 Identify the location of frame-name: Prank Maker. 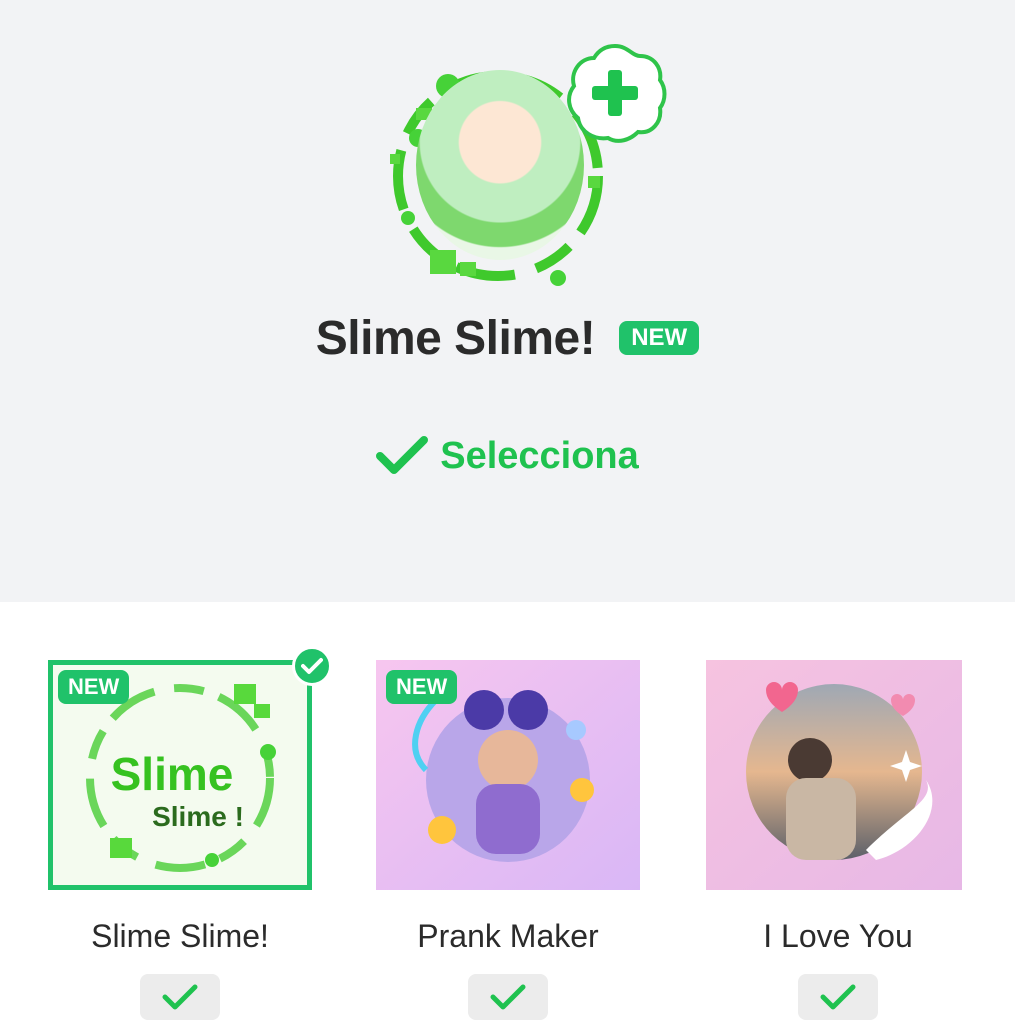
(508, 936).